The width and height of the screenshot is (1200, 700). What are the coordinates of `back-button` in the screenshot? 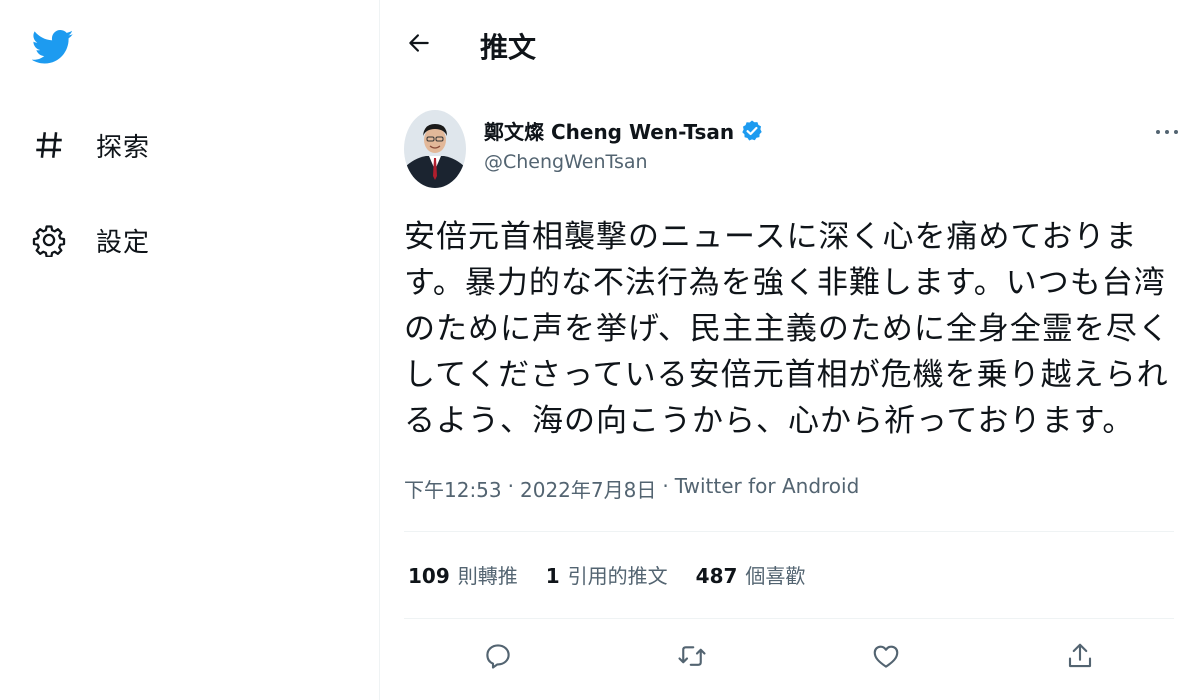 It's located at (419, 45).